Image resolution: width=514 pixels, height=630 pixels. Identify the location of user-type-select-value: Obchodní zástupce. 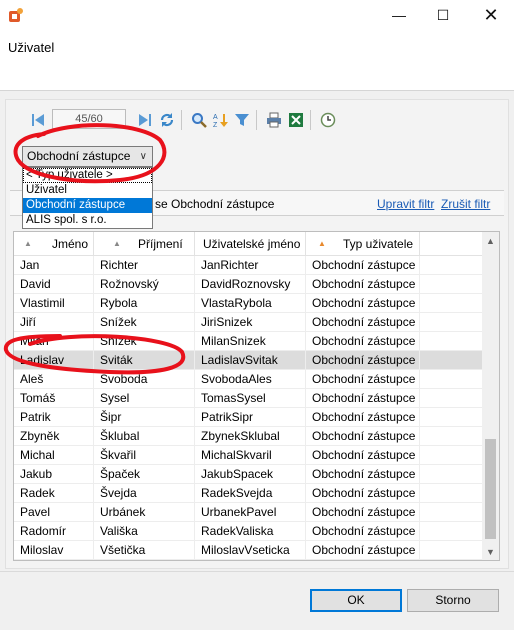
(79, 156).